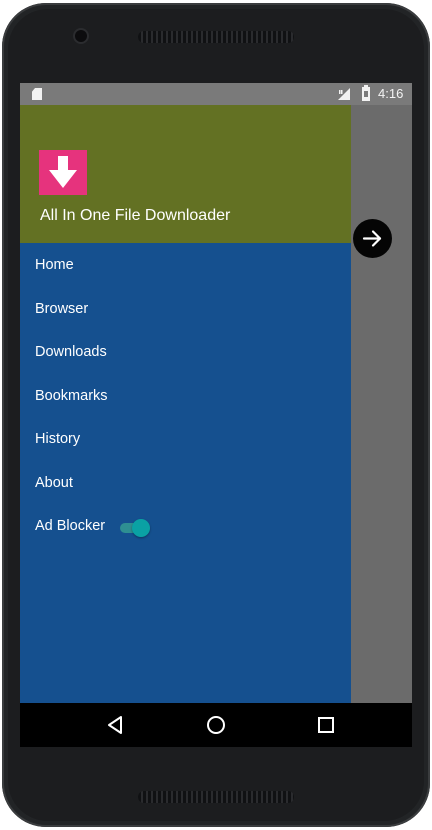 The width and height of the screenshot is (432, 830). Describe the element at coordinates (54, 483) in the screenshot. I see `menu-item-label: About` at that location.